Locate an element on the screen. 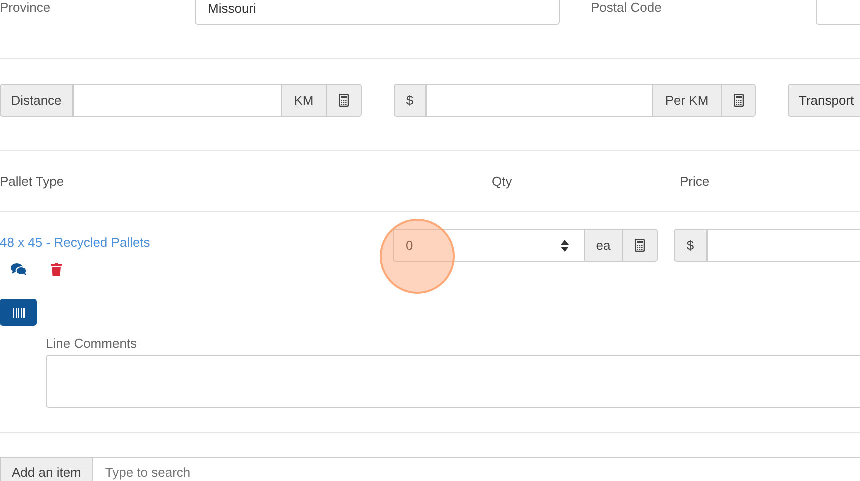 This screenshot has width=860, height=481. column-header: Qty is located at coordinates (503, 181).